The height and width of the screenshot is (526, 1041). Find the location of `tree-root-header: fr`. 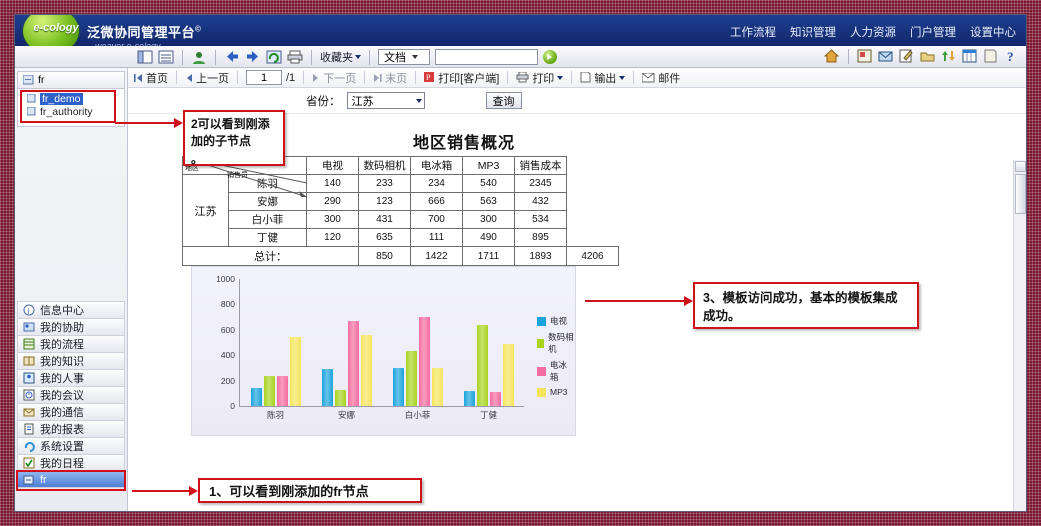

tree-root-header: fr is located at coordinates (71, 80).